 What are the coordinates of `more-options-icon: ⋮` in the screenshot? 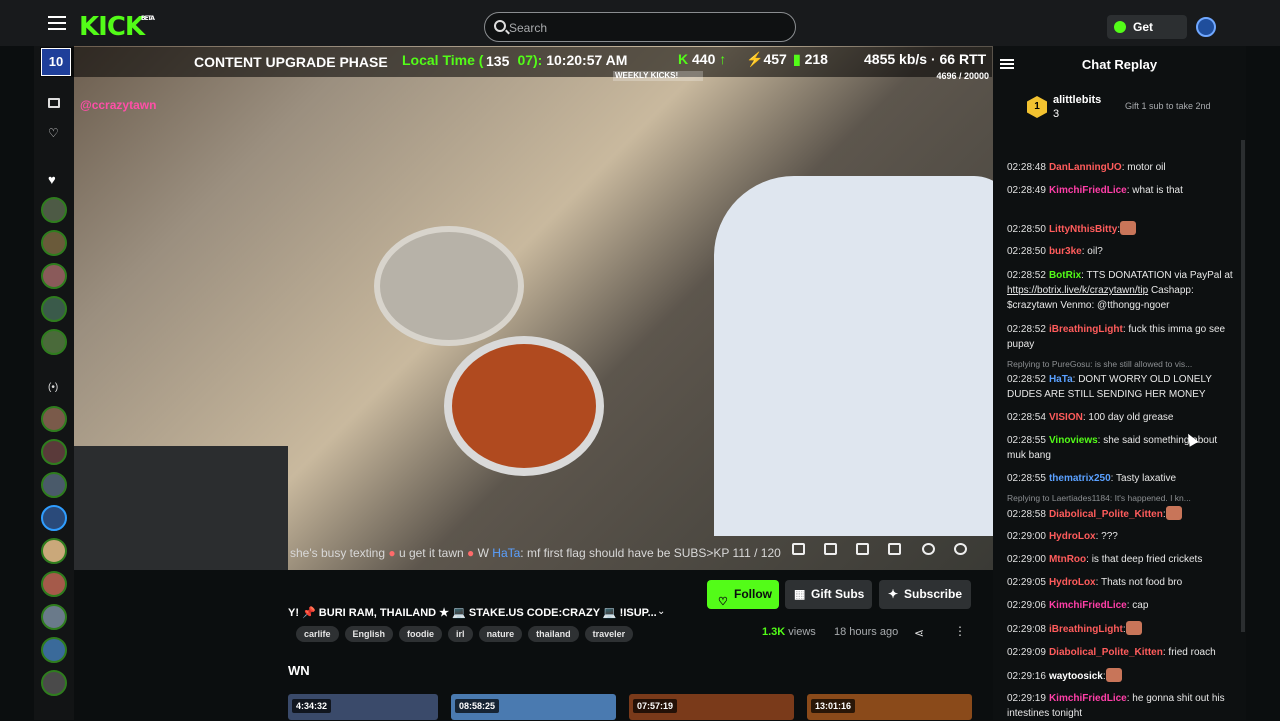 It's located at (960, 631).